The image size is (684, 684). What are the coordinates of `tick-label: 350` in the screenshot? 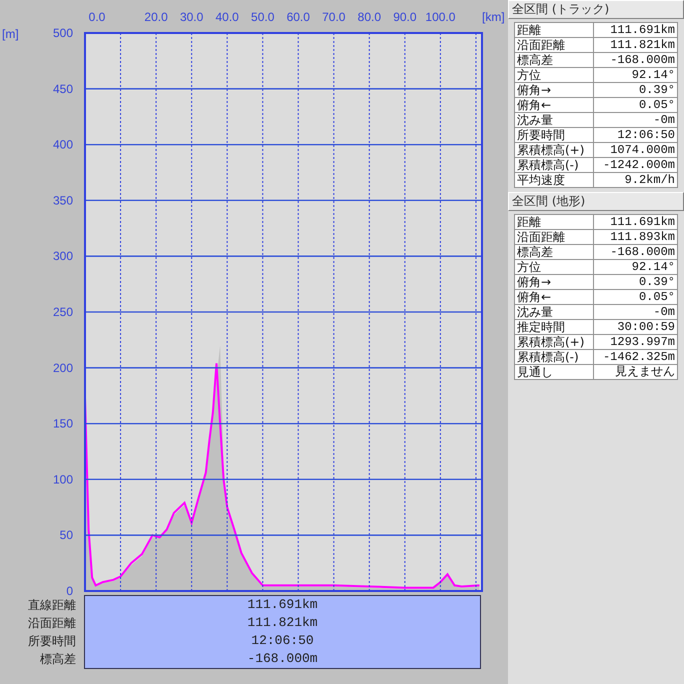 It's located at (62, 200).